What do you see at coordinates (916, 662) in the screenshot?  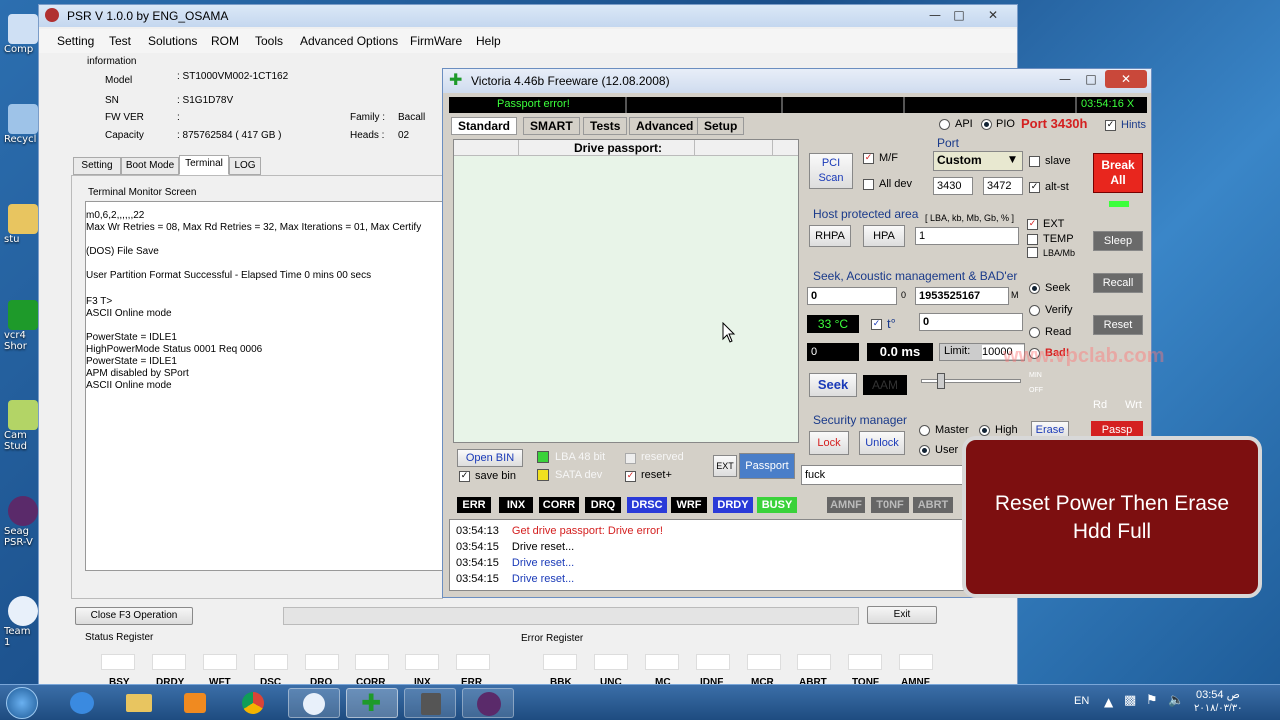 I see `error-bit-box` at bounding box center [916, 662].